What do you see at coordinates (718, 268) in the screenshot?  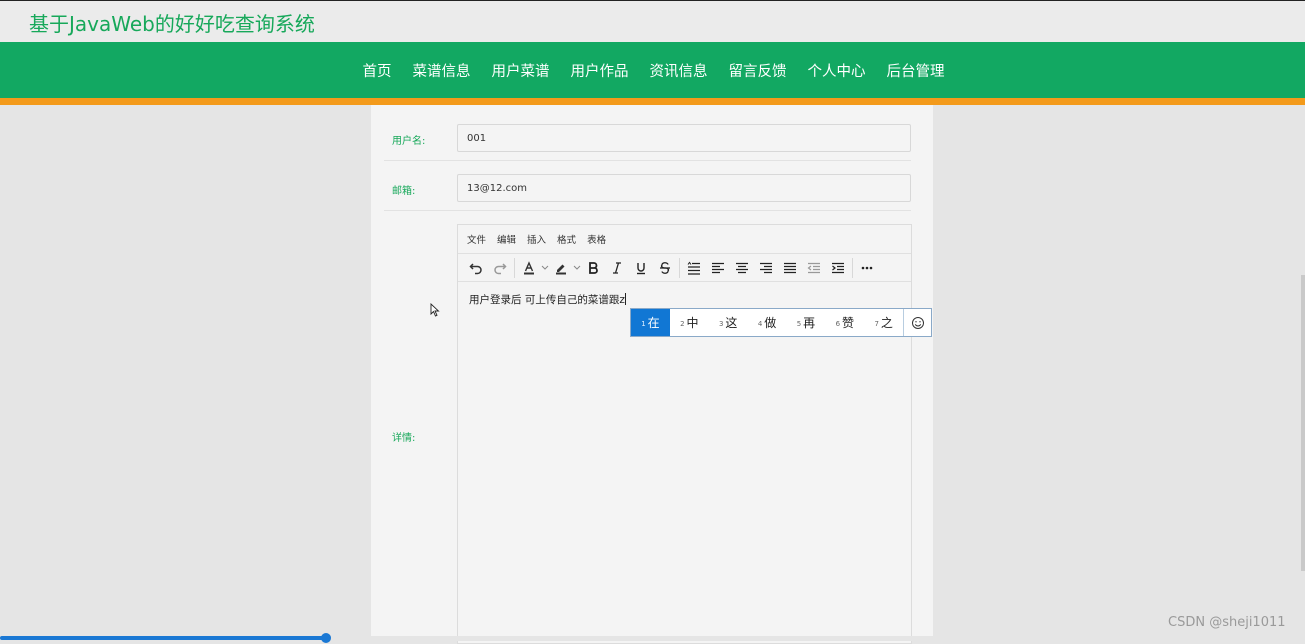 I see `align-left-icon` at bounding box center [718, 268].